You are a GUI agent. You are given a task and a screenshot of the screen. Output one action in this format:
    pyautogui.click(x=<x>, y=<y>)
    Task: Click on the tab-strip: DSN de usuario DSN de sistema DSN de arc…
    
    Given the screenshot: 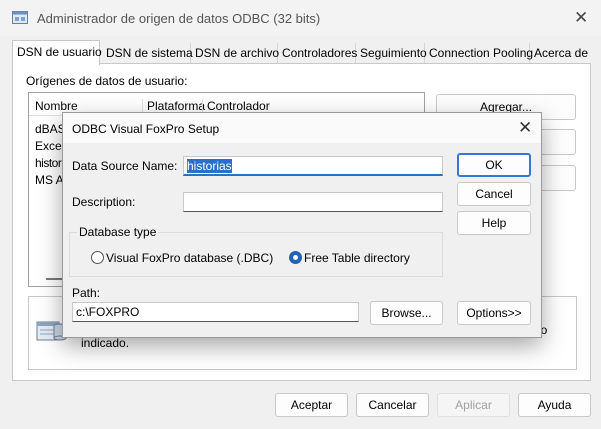 What is the action you would take?
    pyautogui.click(x=306, y=52)
    